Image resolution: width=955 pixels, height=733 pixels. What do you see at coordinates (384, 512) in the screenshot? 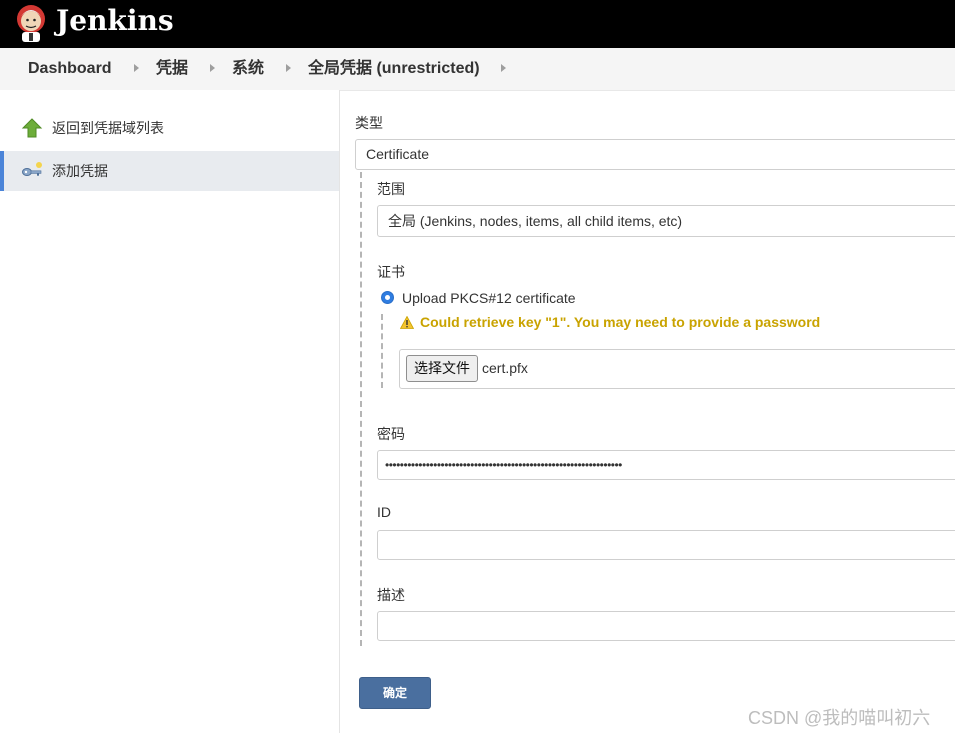
I see `id-label: ID` at bounding box center [384, 512].